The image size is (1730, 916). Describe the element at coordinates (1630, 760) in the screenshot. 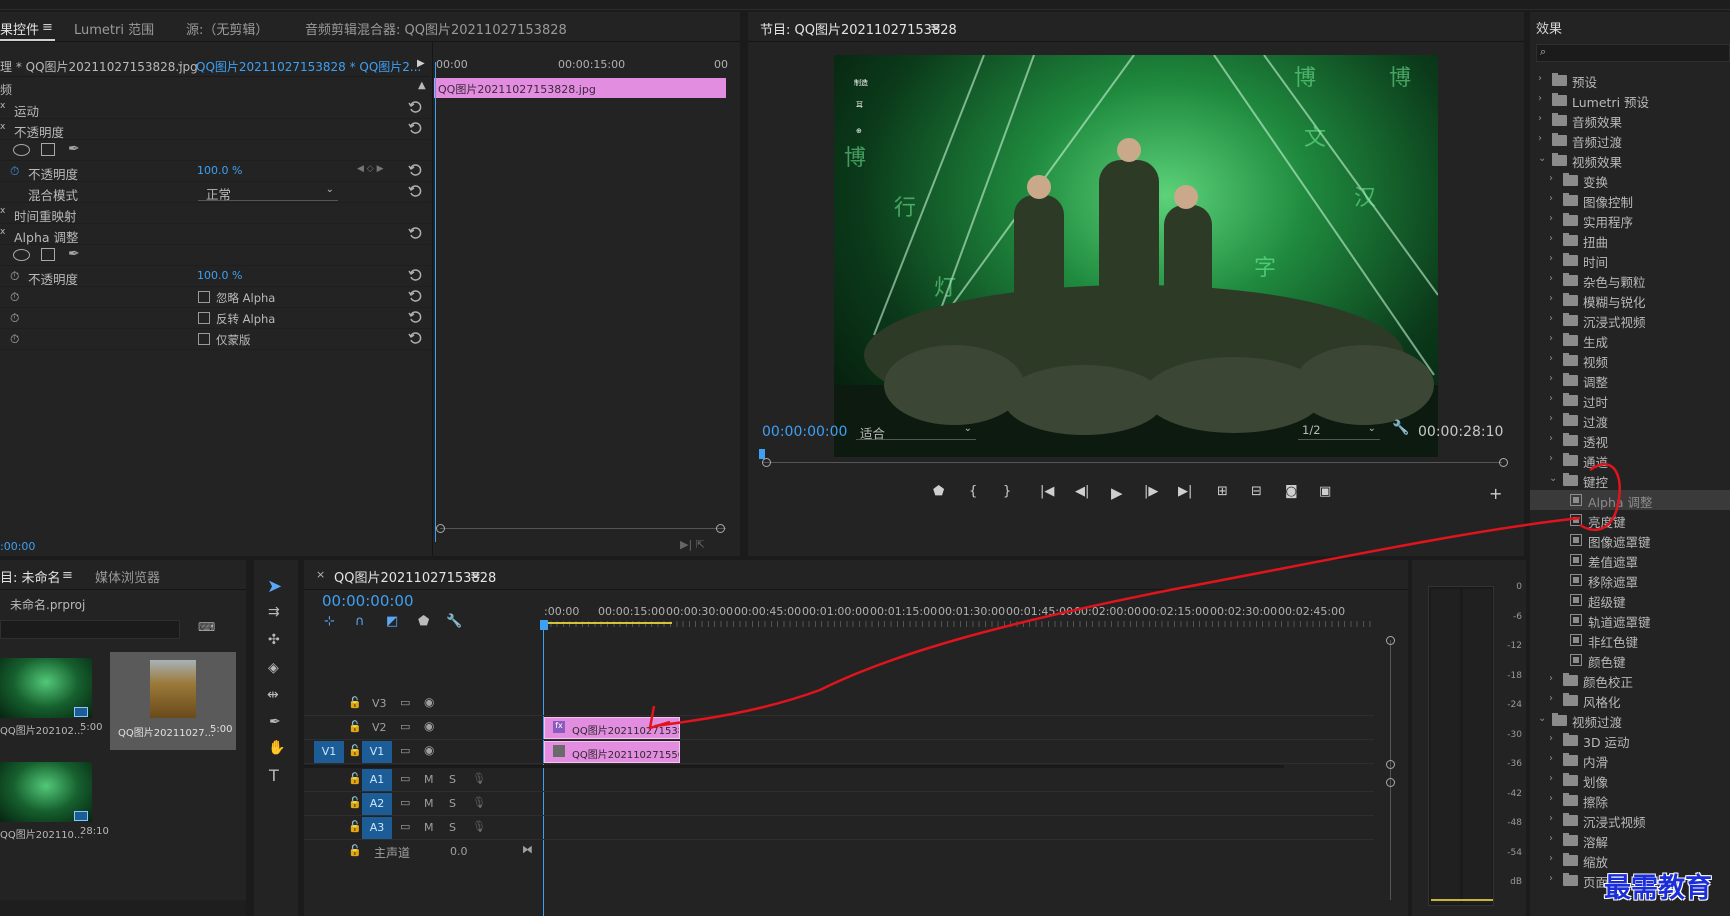

I see `effects-tree-item: › 内滑` at that location.